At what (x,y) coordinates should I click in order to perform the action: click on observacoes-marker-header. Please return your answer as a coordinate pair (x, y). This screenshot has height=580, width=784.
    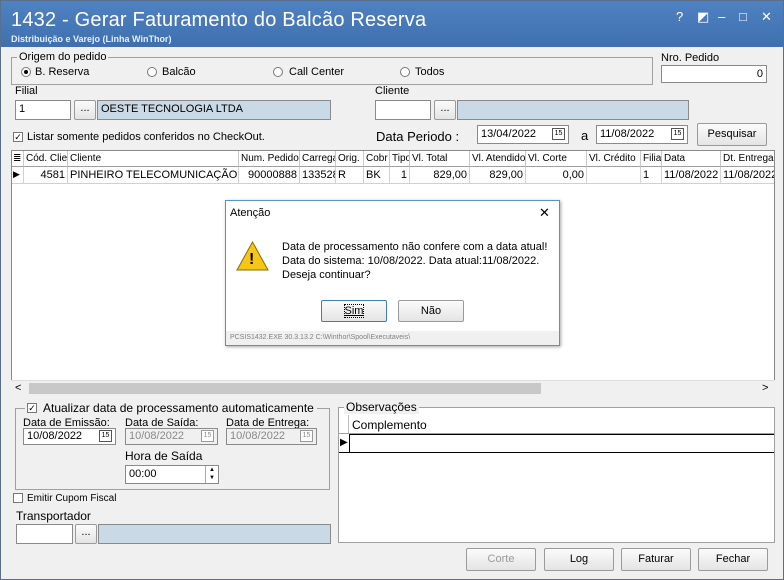
    Looking at the image, I should click on (344, 424).